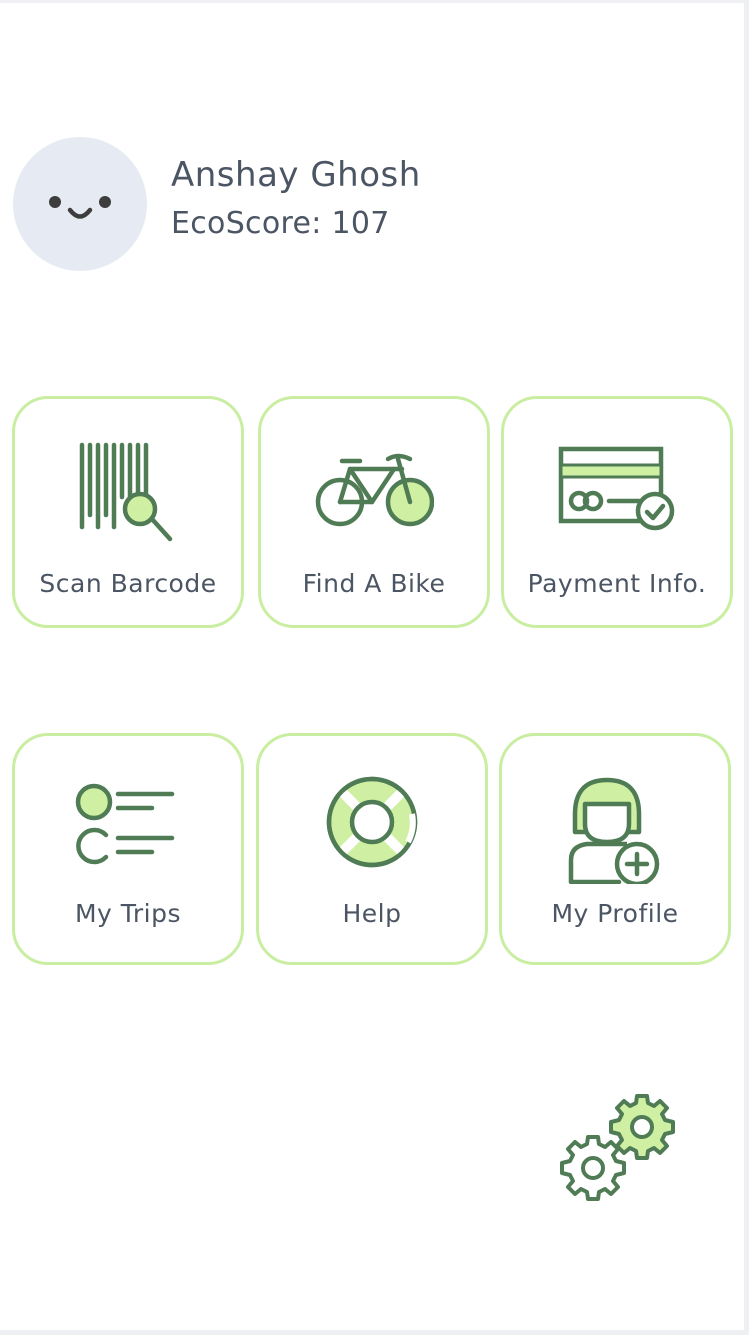 This screenshot has width=754, height=1340. What do you see at coordinates (374, 490) in the screenshot?
I see `bicycle-icon` at bounding box center [374, 490].